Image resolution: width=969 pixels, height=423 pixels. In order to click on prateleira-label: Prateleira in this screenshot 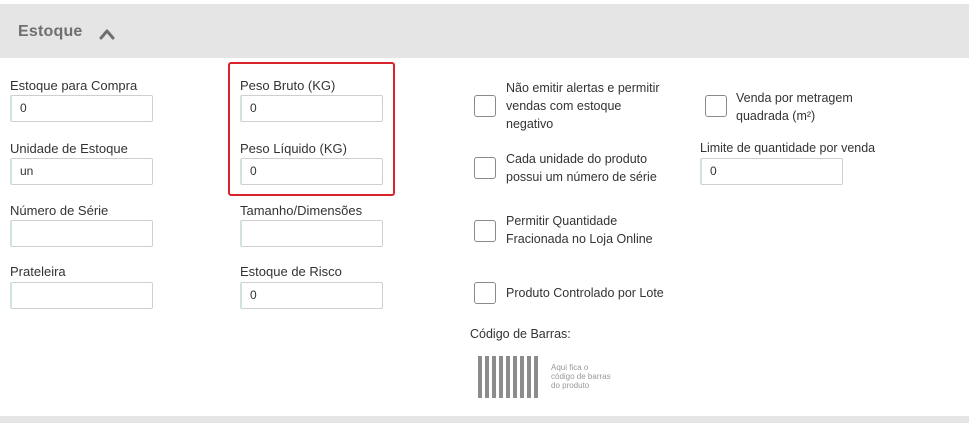, I will do `click(38, 271)`.